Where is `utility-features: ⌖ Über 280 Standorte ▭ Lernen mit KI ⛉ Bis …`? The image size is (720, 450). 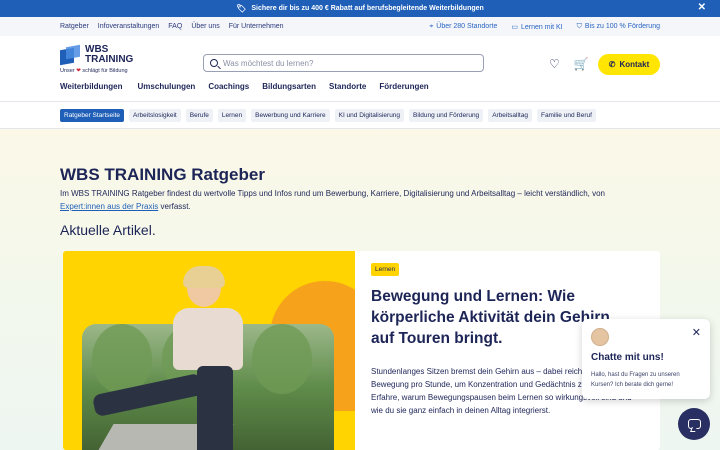 utility-features: ⌖ Über 280 Standorte ▭ Lernen mit KI ⛉ Bis … is located at coordinates (544, 27).